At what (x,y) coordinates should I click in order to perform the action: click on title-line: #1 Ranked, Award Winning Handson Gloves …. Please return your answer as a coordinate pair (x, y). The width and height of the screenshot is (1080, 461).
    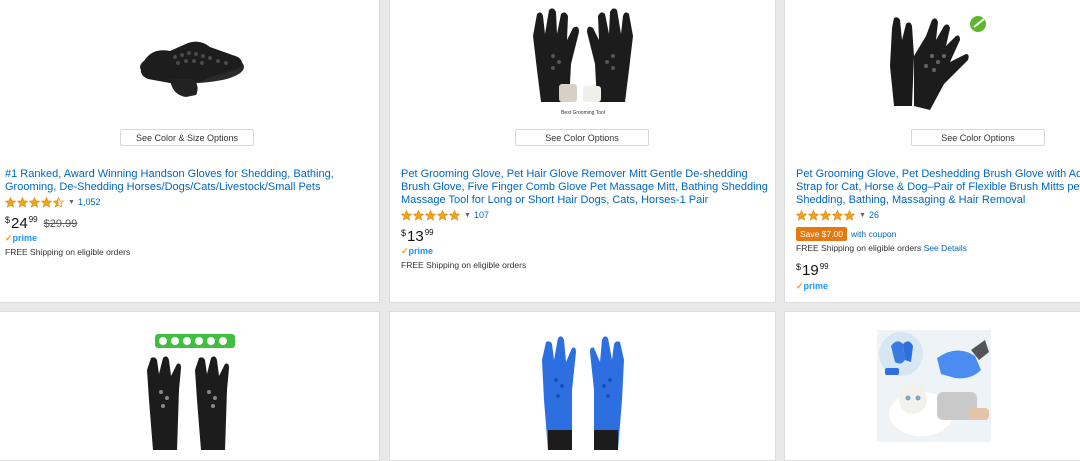
    Looking at the image, I should click on (169, 174).